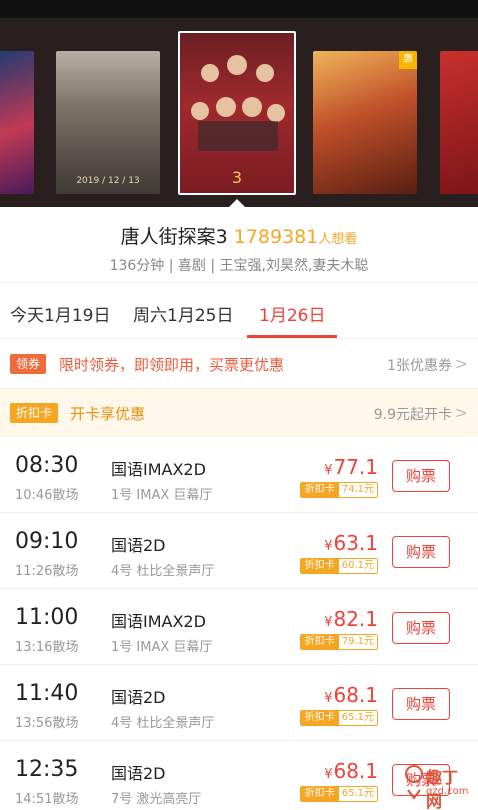  Describe the element at coordinates (47, 541) in the screenshot. I see `start-time: 09:10` at that location.